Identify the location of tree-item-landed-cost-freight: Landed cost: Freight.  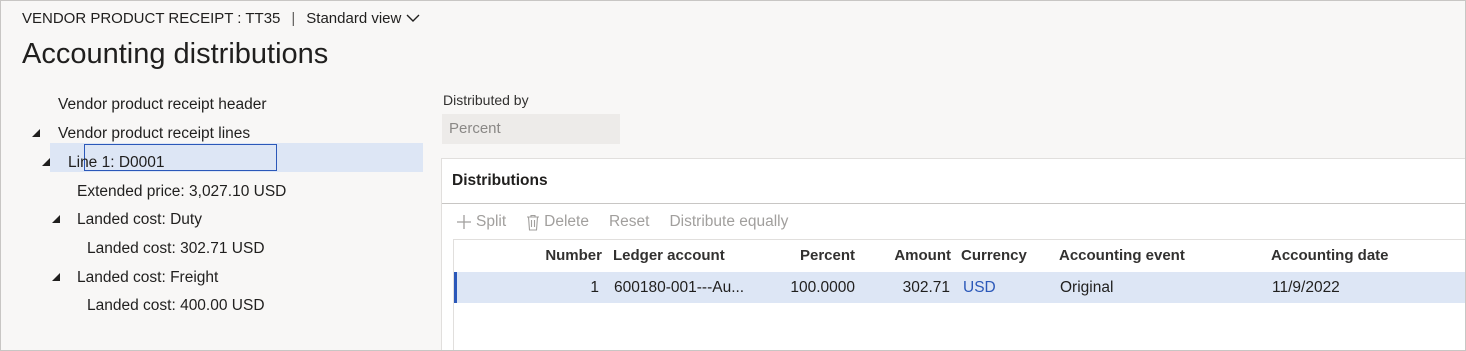
(147, 278).